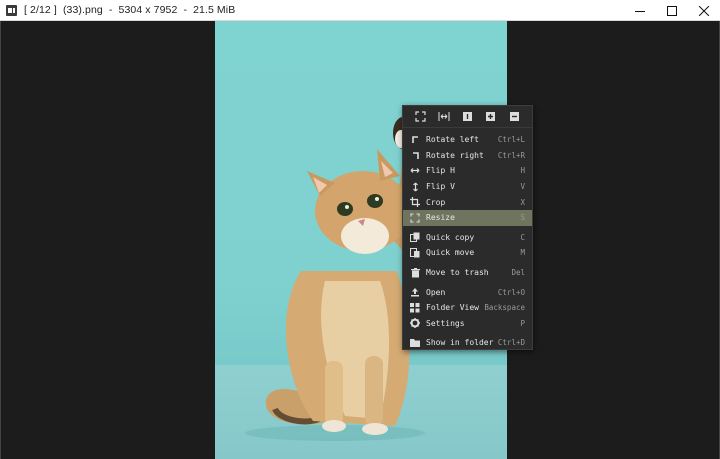 The image size is (720, 459). What do you see at coordinates (415, 155) in the screenshot?
I see `rotate-right-icon` at bounding box center [415, 155].